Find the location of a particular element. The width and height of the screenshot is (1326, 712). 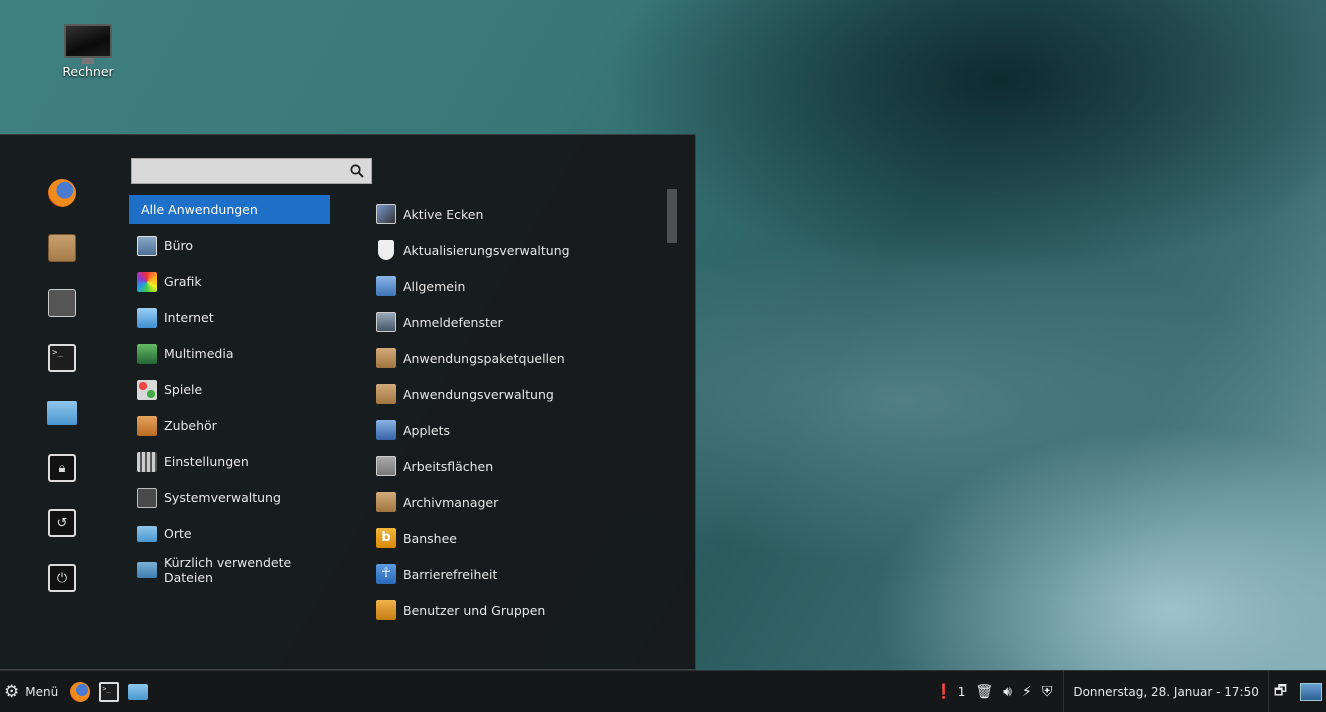

administration-icon is located at coordinates (147, 497).